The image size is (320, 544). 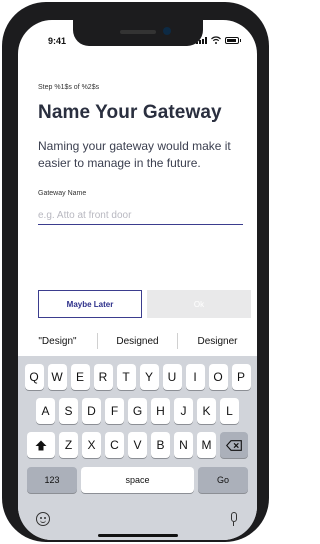 I want to click on numbers-key: 123, so click(x=52, y=480).